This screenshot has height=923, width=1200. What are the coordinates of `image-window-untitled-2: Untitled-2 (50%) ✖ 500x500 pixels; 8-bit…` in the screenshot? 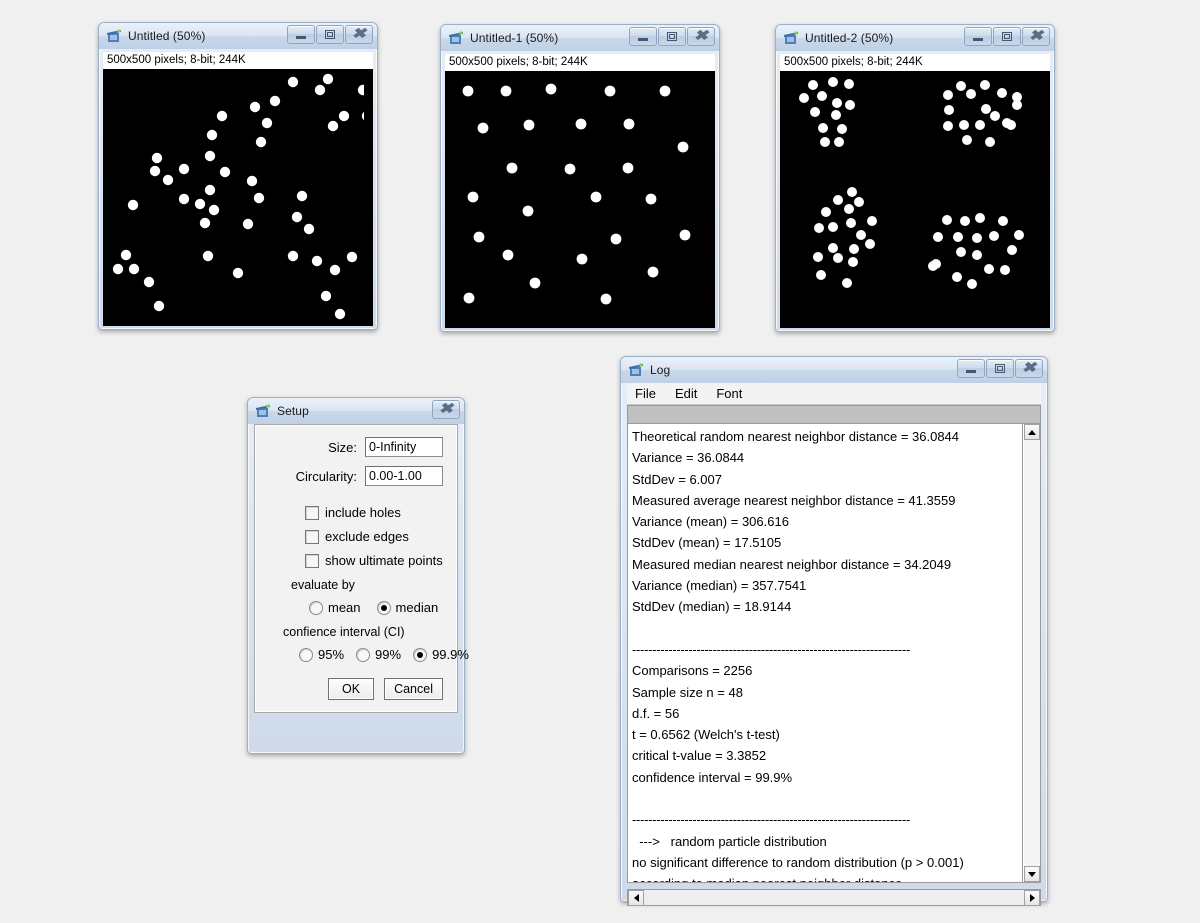 It's located at (915, 178).